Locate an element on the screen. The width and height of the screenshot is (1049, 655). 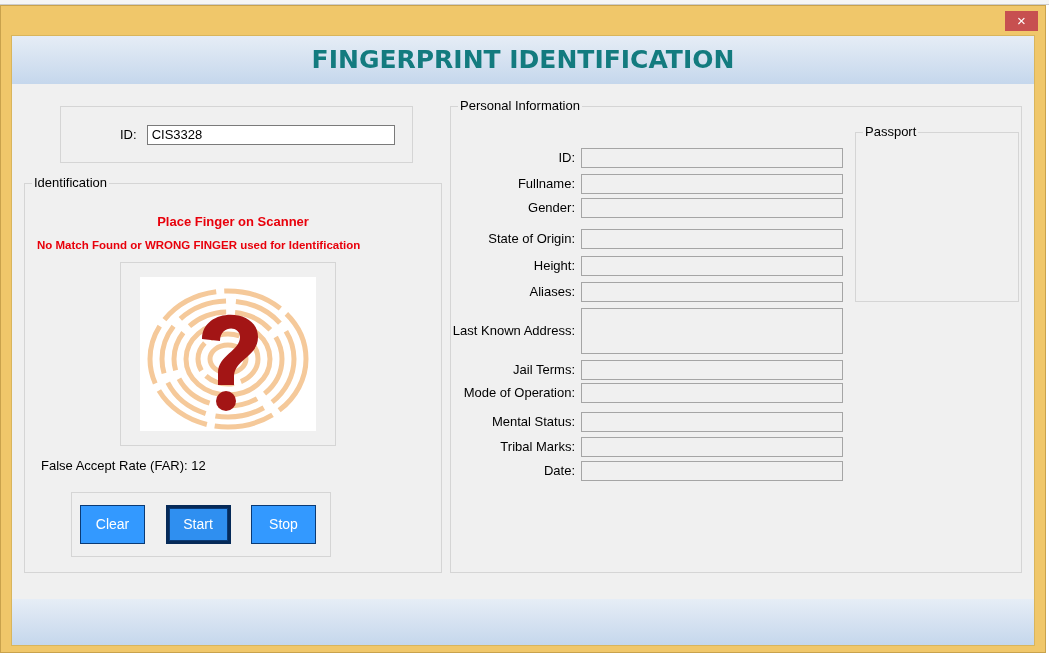
group-legend: Passport is located at coordinates (891, 132).